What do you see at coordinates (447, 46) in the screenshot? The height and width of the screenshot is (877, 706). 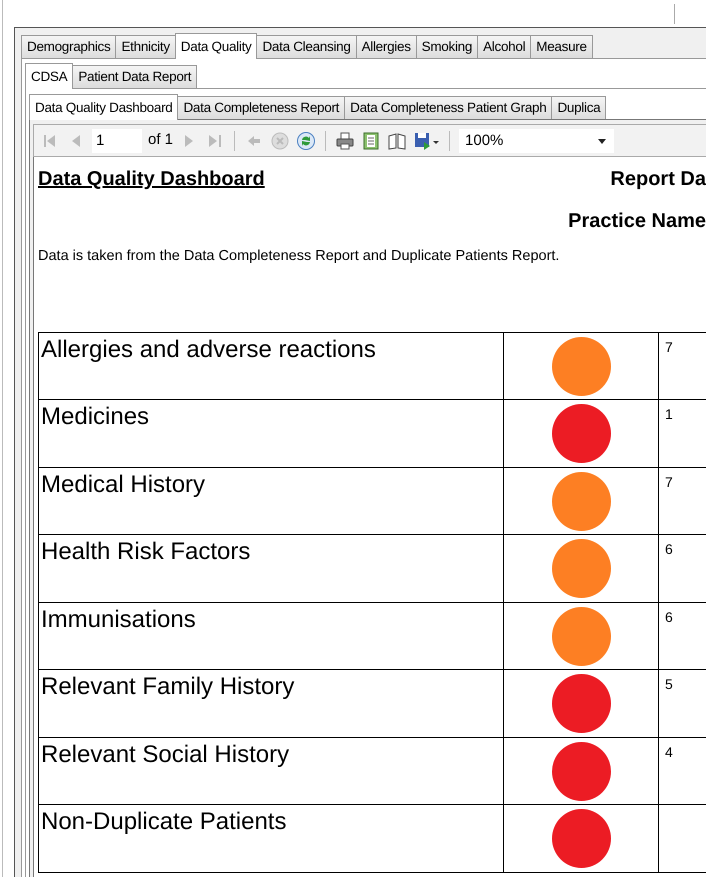 I see `tab: Smoking` at bounding box center [447, 46].